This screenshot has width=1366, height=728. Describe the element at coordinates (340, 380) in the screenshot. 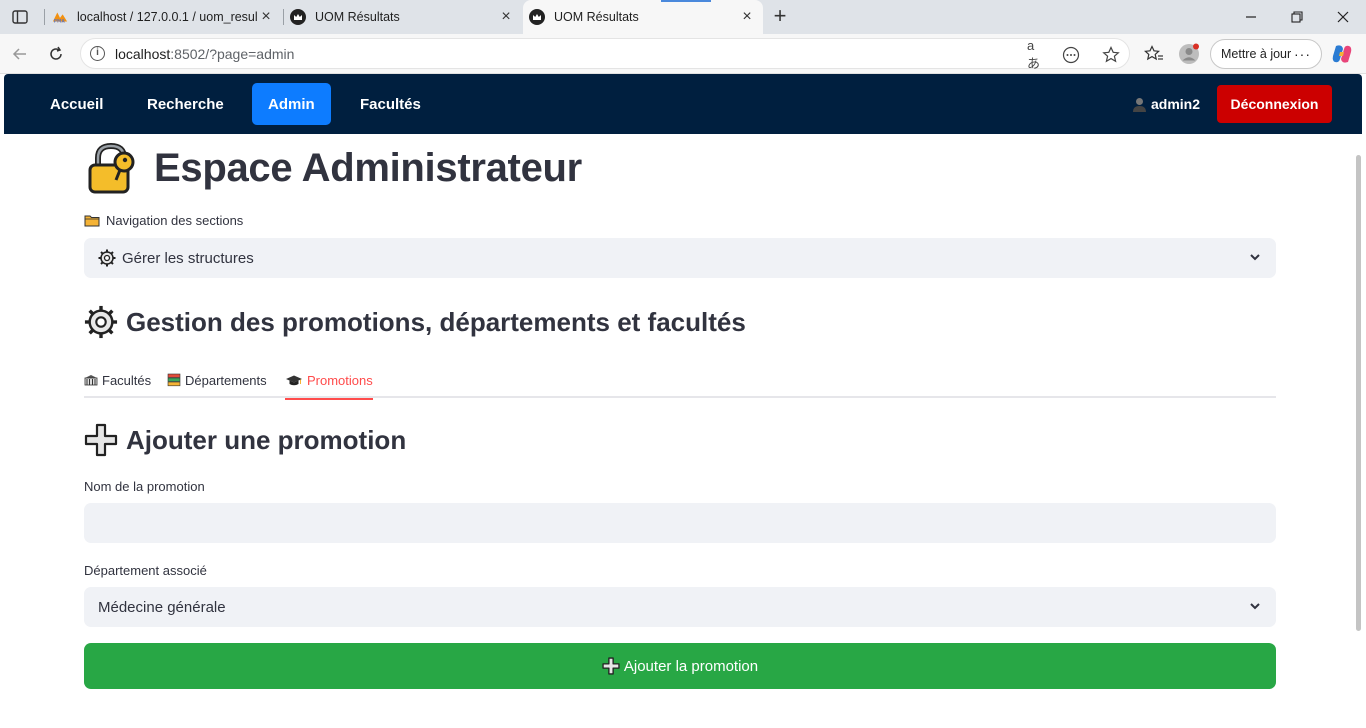

I see `tab-promotions-label: Promotions` at that location.